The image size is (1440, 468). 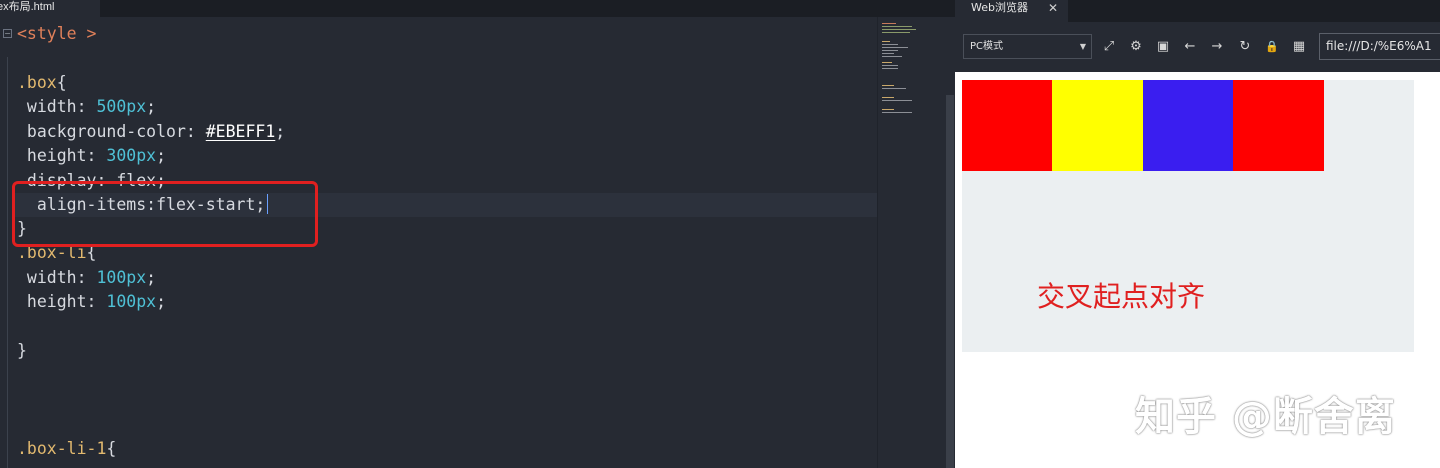 I want to click on address-bar: file:///D:/%E6%A1, so click(x=1379, y=46).